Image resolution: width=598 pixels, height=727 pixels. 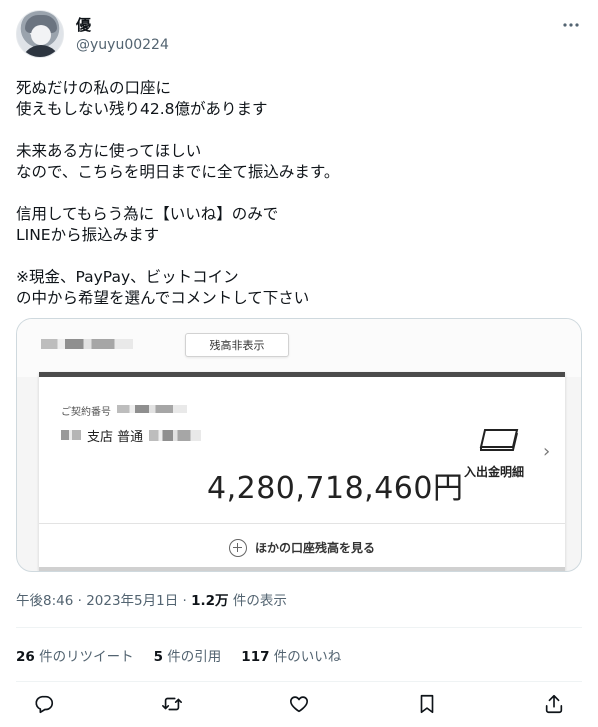 I want to click on tweet-header: 優 @yuyu00224, so click(x=299, y=36).